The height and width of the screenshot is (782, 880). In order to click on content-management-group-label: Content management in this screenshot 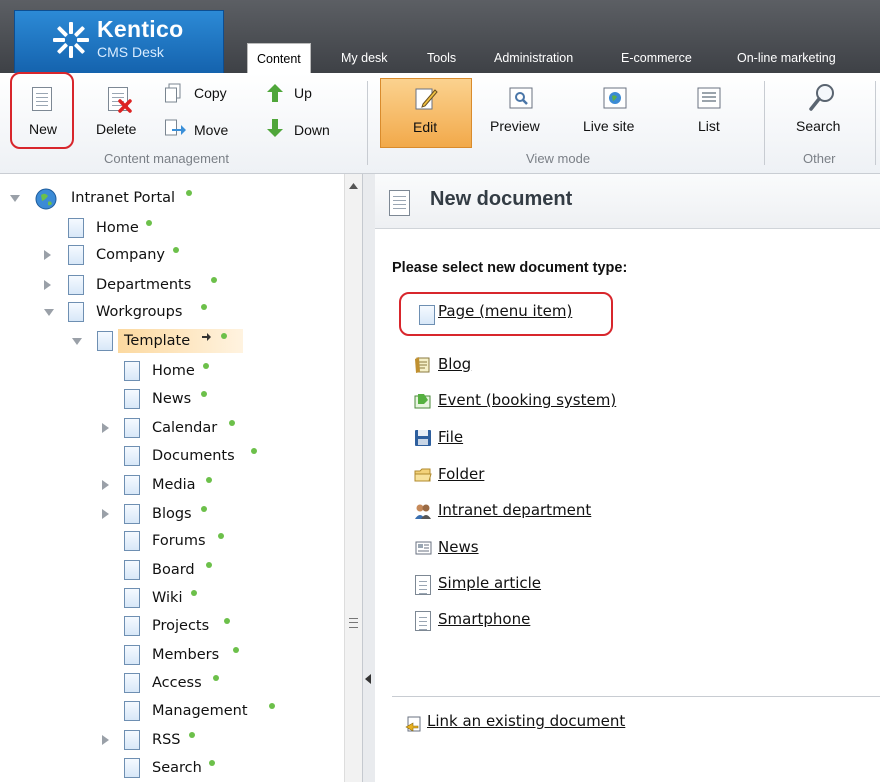, I will do `click(167, 158)`.